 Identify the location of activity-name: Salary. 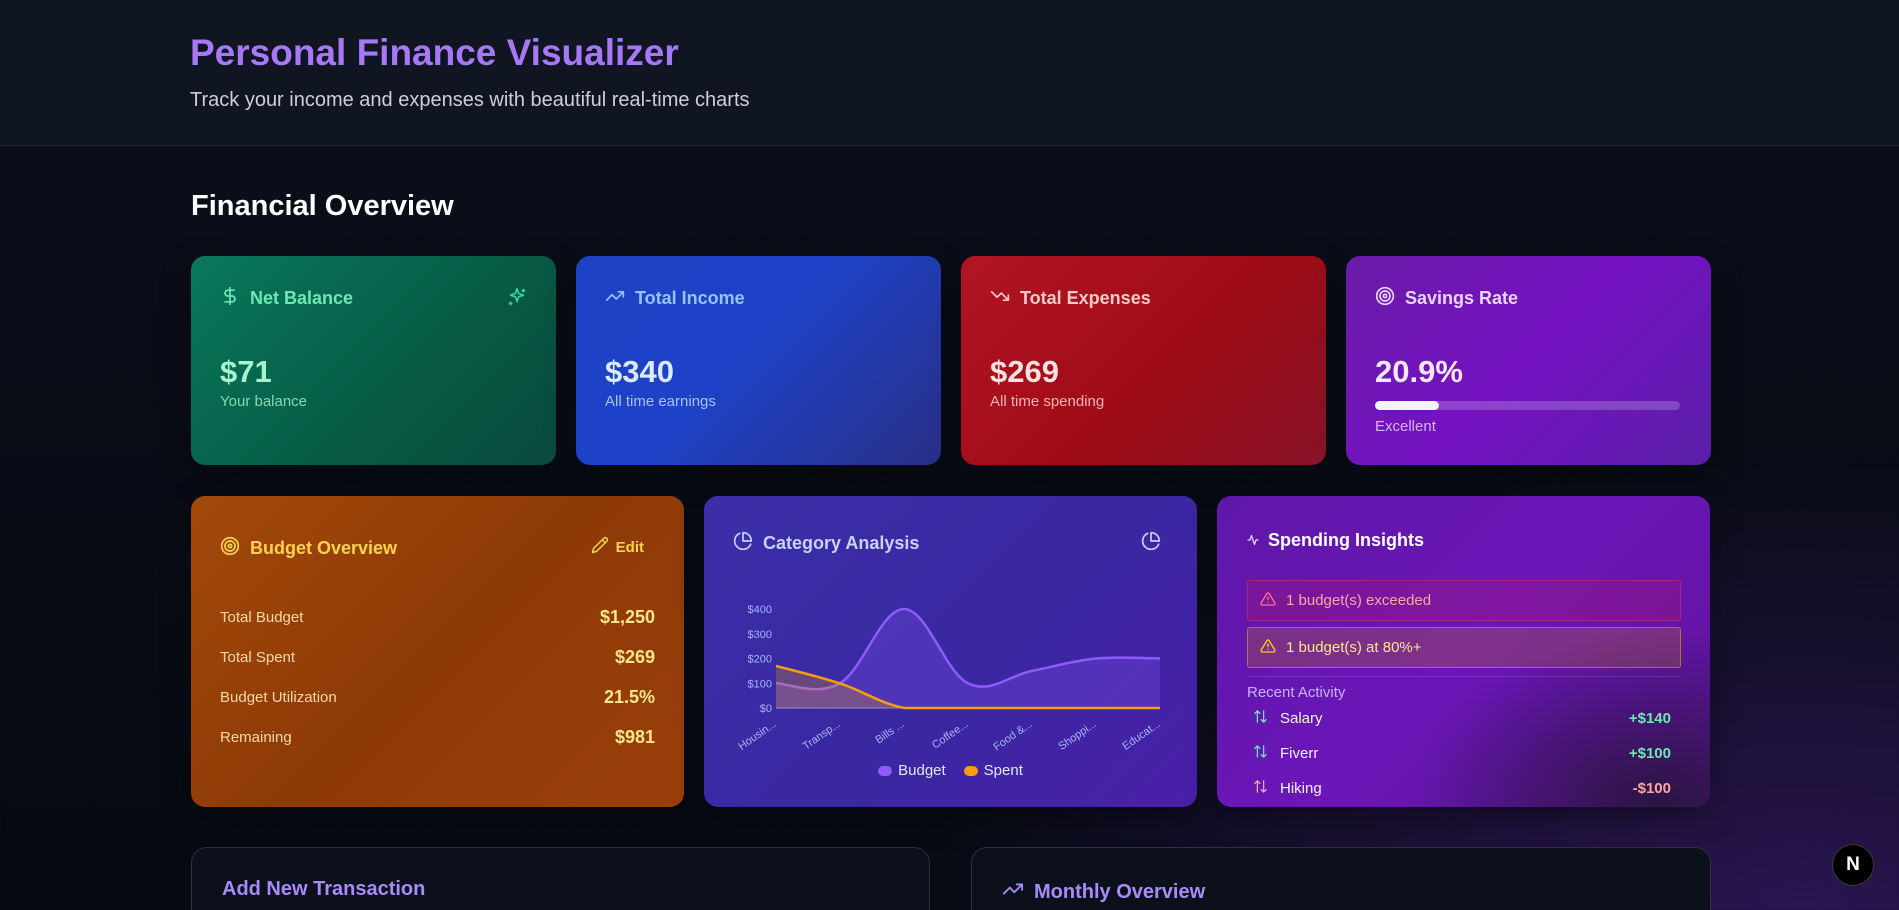
(1301, 718).